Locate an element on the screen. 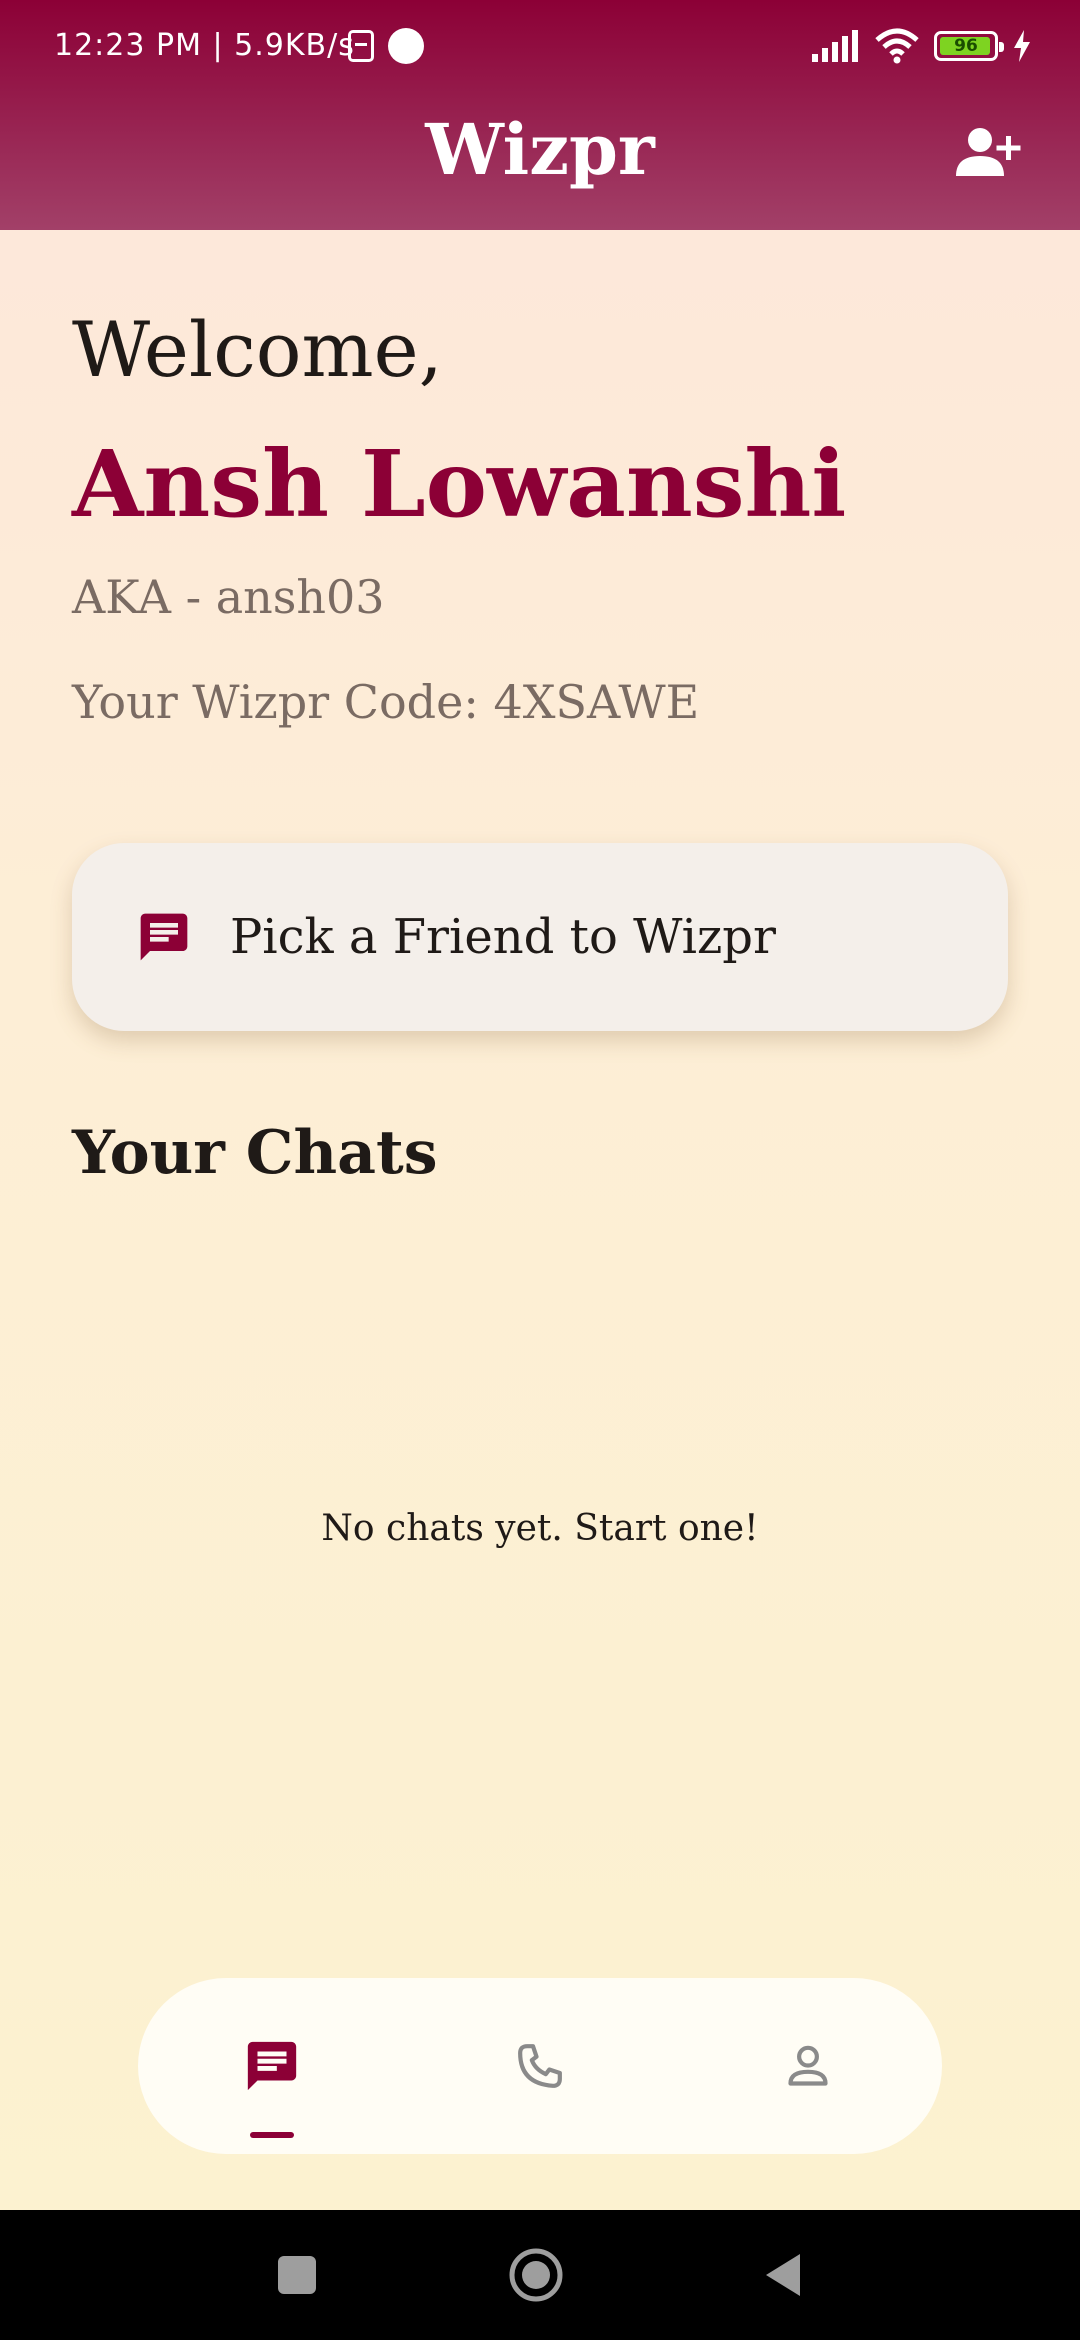 The image size is (1080, 2340). phone-icon is located at coordinates (540, 2066).